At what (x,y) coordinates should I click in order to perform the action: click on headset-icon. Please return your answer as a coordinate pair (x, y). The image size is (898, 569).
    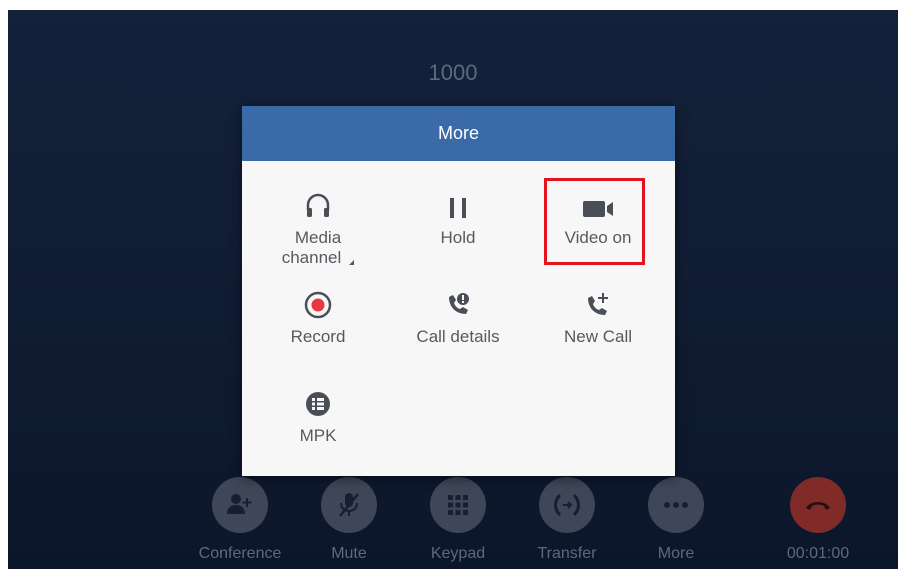
    Looking at the image, I should click on (318, 205).